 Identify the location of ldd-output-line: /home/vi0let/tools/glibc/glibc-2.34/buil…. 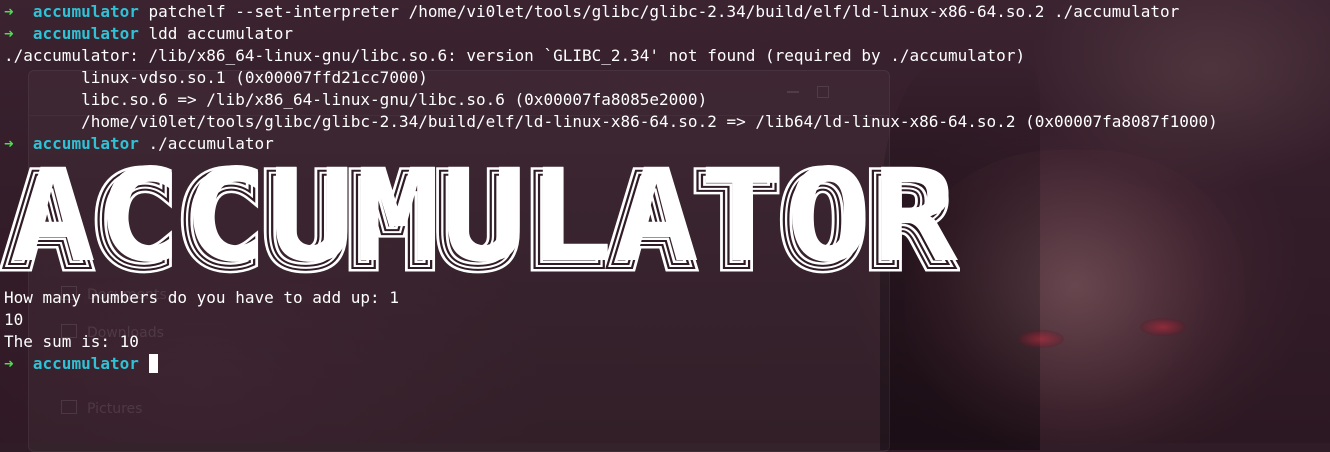
(611, 121).